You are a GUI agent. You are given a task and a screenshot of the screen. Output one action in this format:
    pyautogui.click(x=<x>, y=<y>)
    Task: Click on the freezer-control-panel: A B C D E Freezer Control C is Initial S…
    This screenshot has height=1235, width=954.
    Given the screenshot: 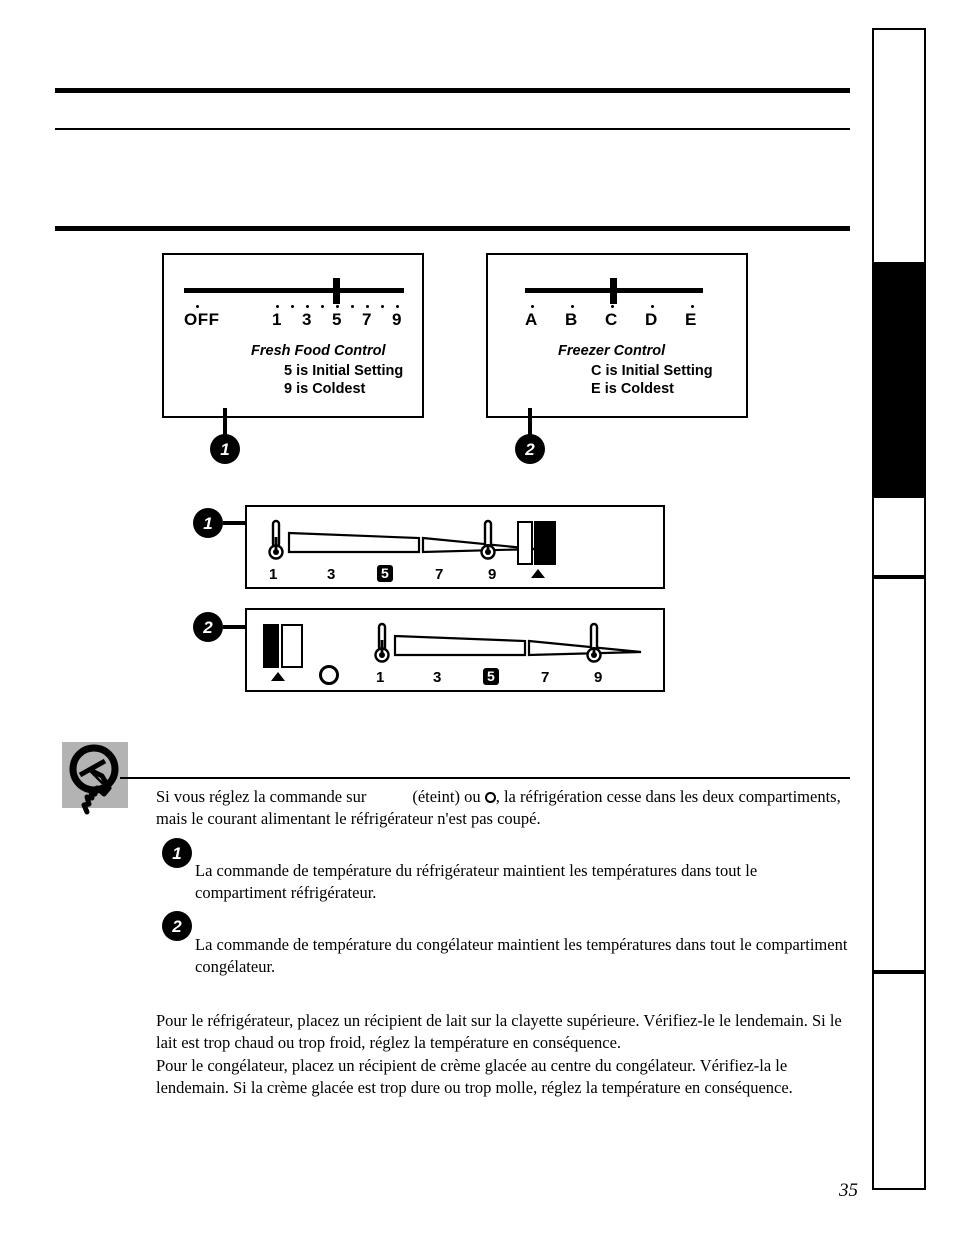 What is the action you would take?
    pyautogui.click(x=617, y=335)
    